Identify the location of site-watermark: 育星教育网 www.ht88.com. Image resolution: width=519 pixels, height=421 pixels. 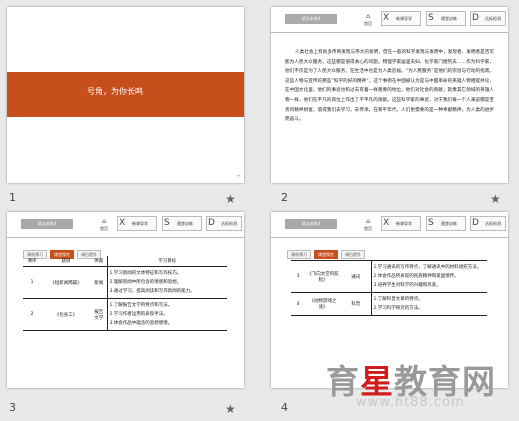
(422, 385).